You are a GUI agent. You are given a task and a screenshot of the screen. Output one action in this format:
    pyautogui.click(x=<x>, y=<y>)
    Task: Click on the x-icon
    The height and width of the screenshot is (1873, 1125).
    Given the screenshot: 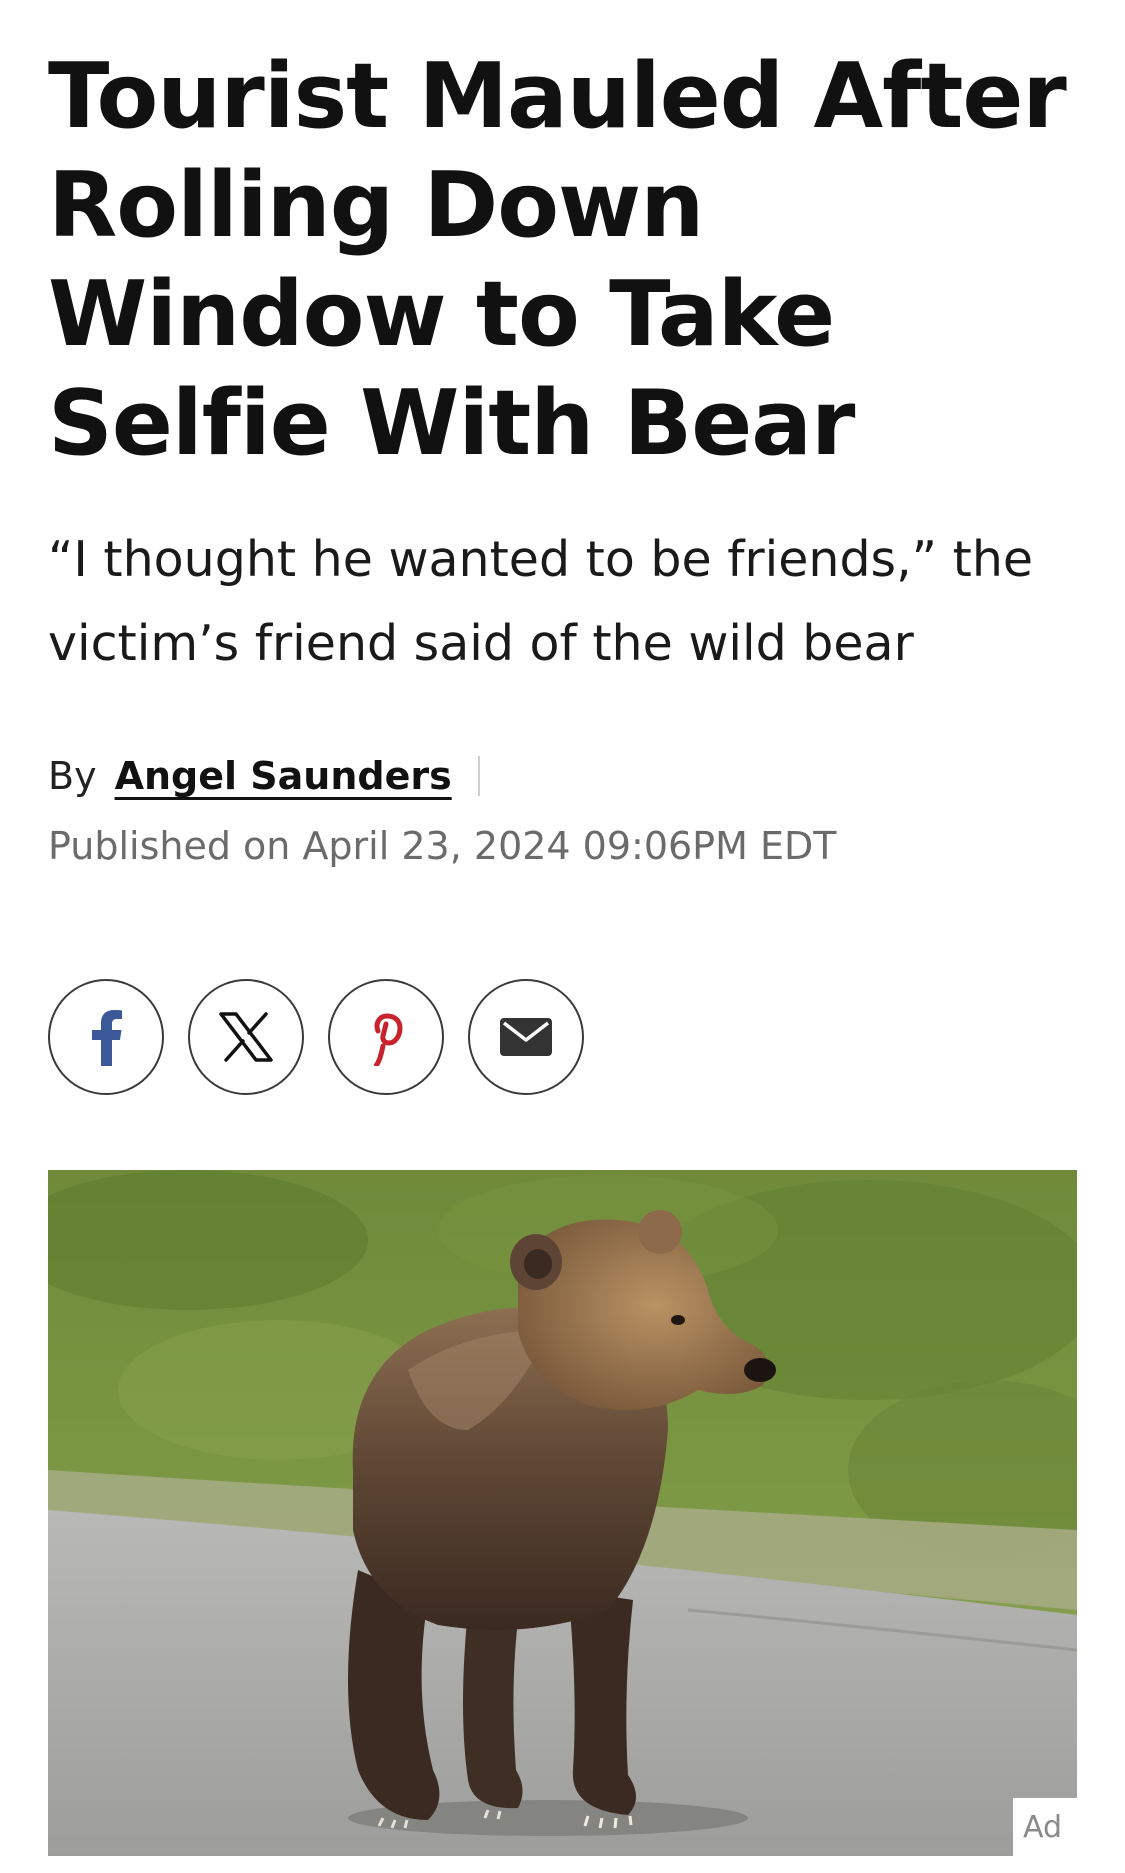 What is the action you would take?
    pyautogui.click(x=246, y=1037)
    